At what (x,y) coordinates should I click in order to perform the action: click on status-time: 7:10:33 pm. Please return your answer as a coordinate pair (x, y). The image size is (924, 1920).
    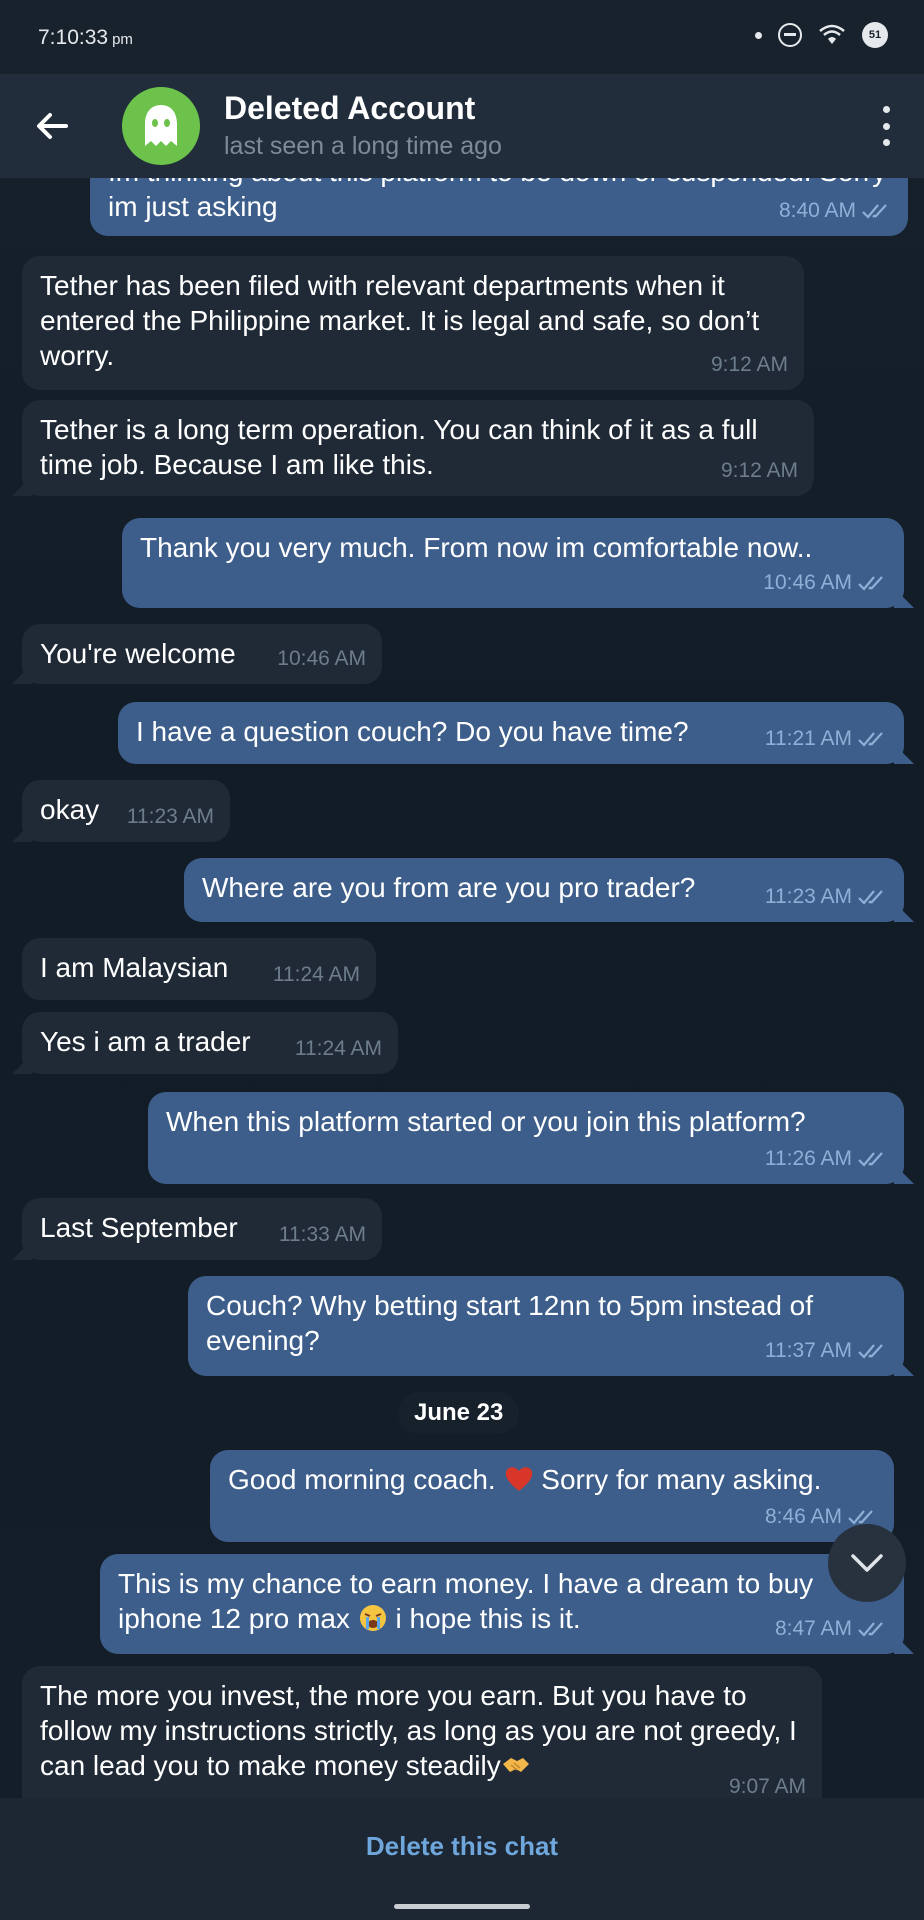
    Looking at the image, I should click on (85, 38).